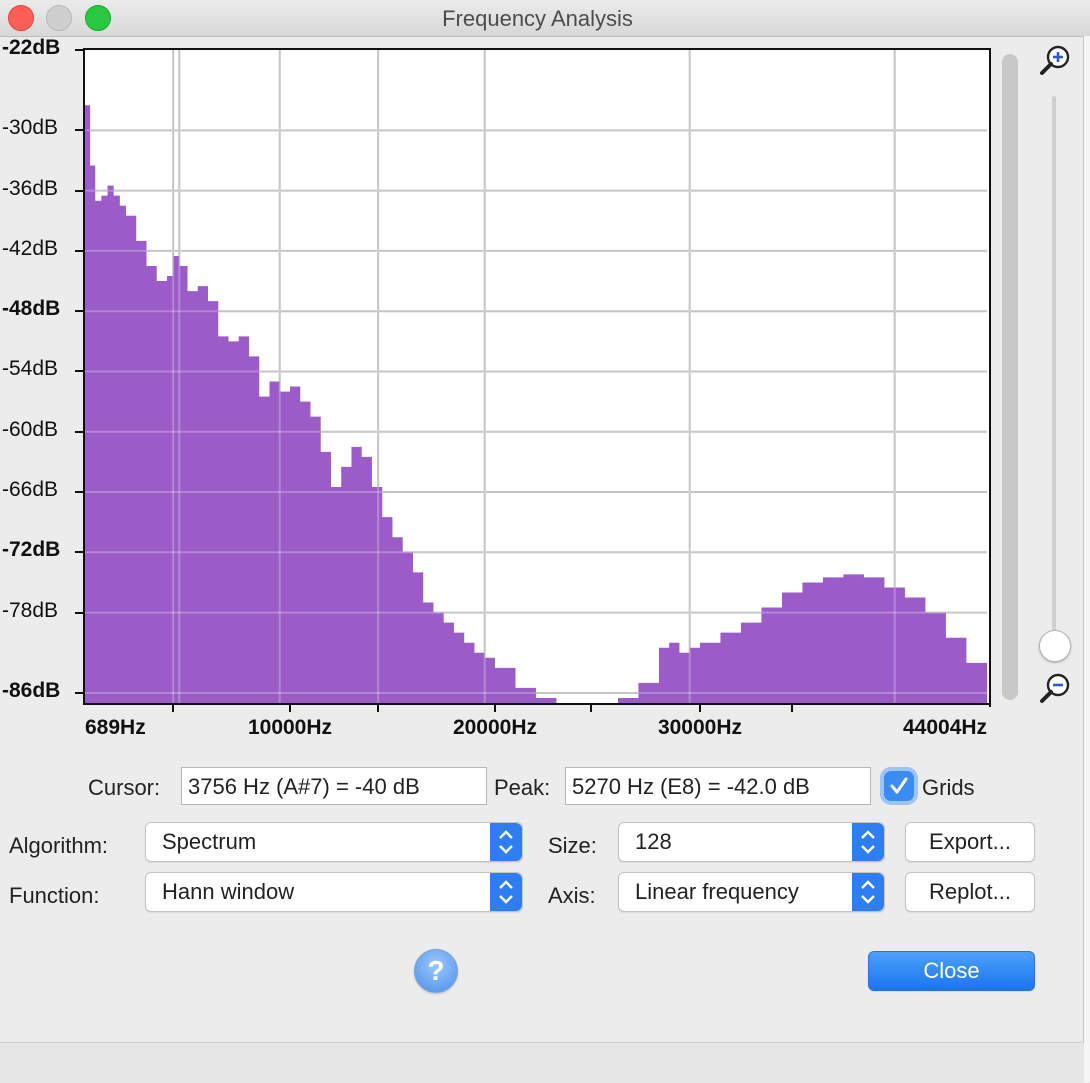 Image resolution: width=1090 pixels, height=1083 pixels. I want to click on checkmark-icon, so click(899, 785).